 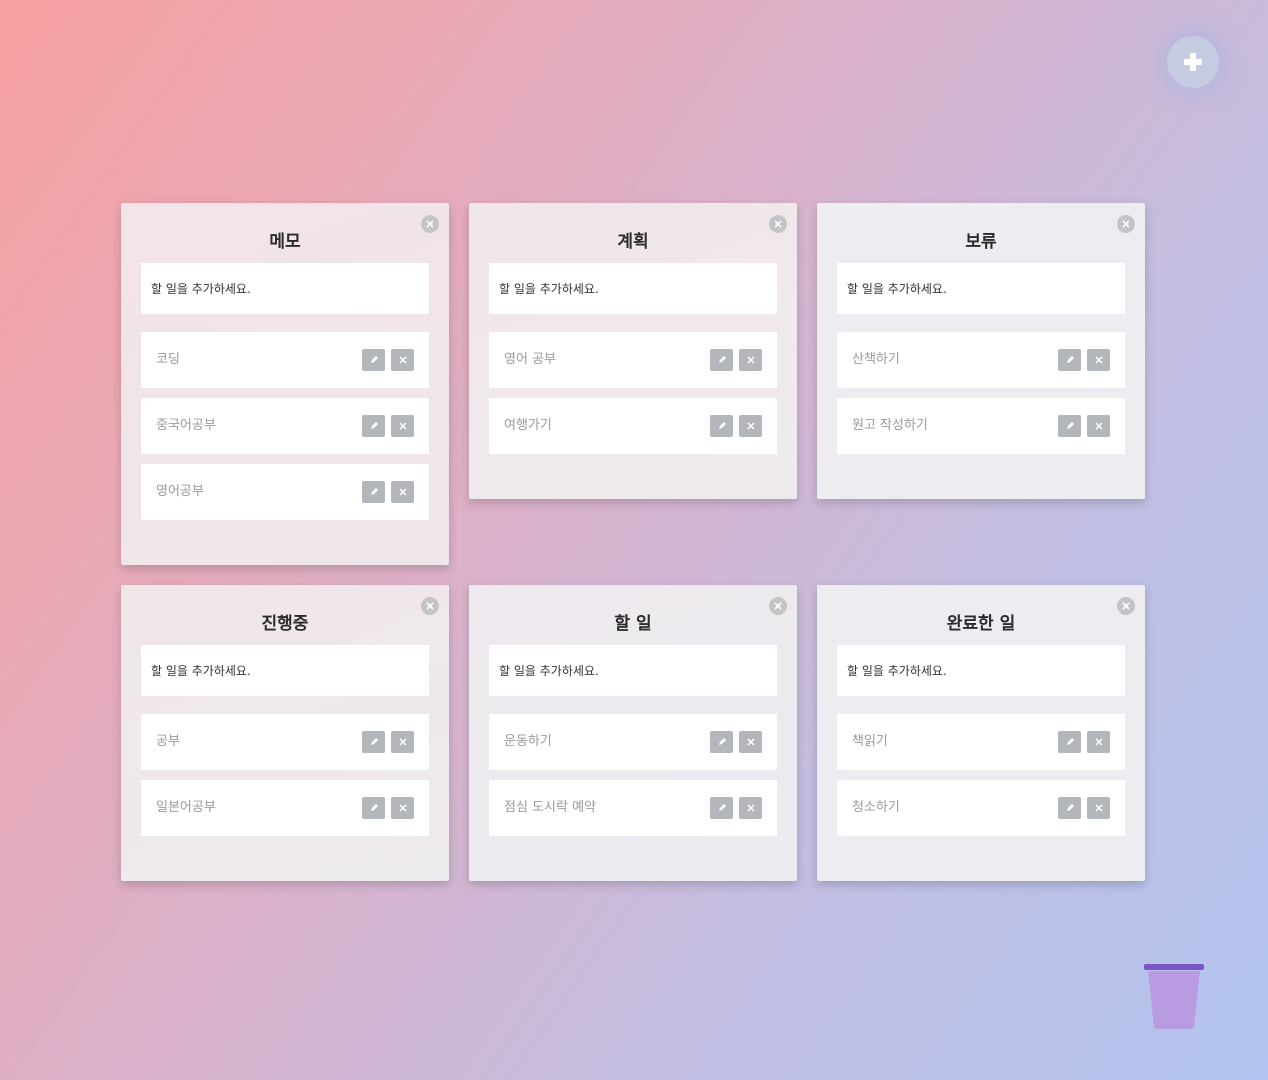 I want to click on board-hold: 보류 산책하기 원고 작성하기, so click(x=981, y=351).